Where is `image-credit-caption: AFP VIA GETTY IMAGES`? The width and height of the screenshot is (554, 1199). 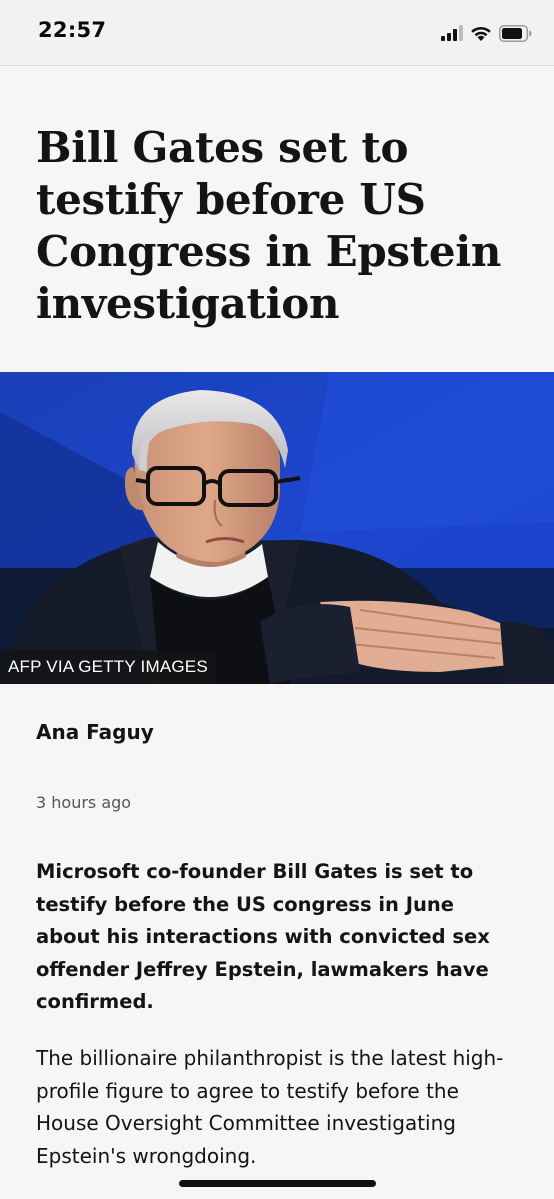
image-credit-caption: AFP VIA GETTY IMAGES is located at coordinates (108, 667).